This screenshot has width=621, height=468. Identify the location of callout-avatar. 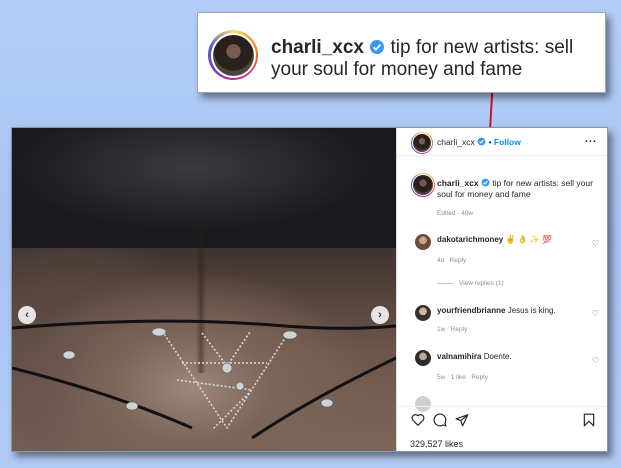
(233, 55).